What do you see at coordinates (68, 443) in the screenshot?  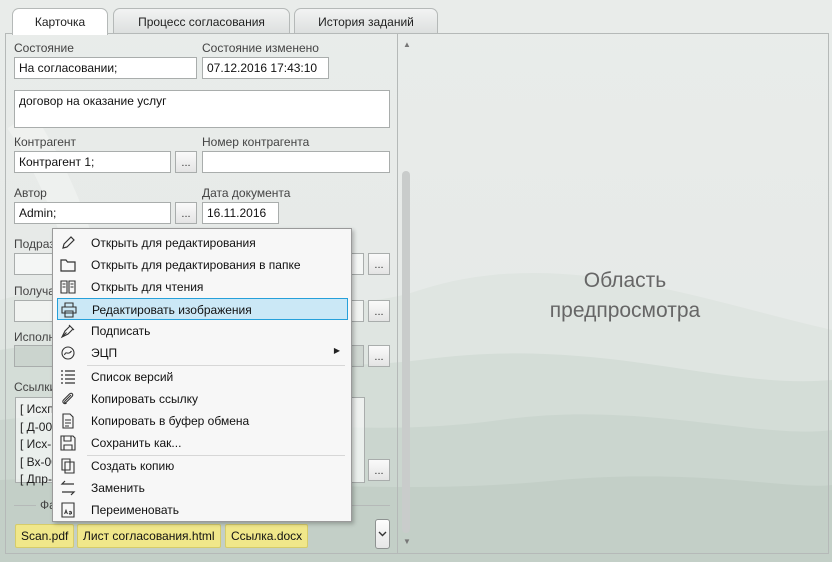 I see `save-icon` at bounding box center [68, 443].